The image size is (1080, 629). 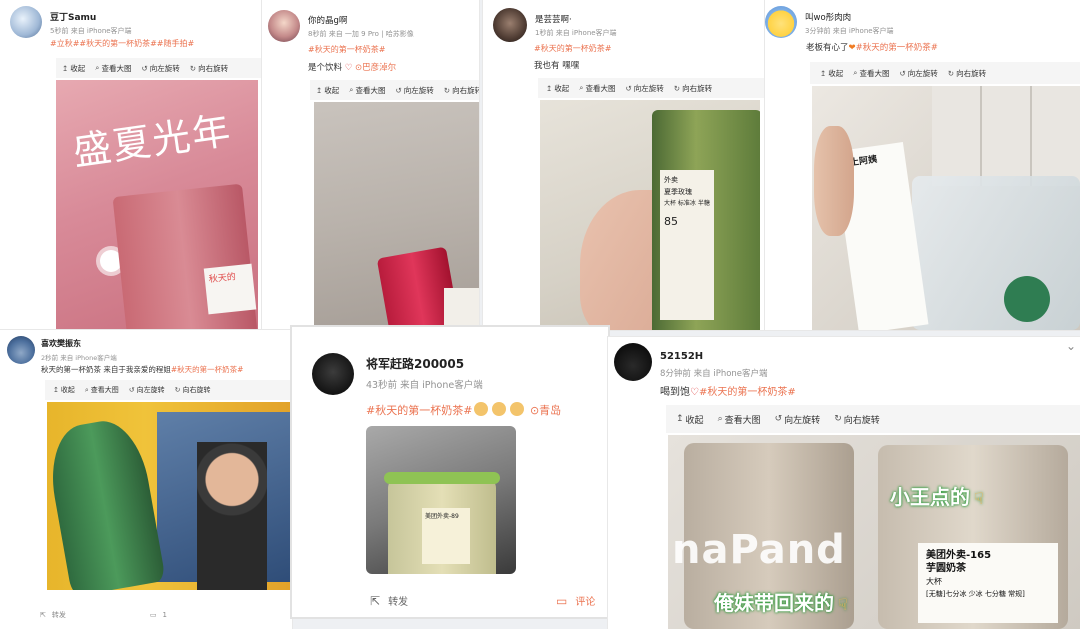 I want to click on post-time: 43秒前, so click(x=381, y=385).